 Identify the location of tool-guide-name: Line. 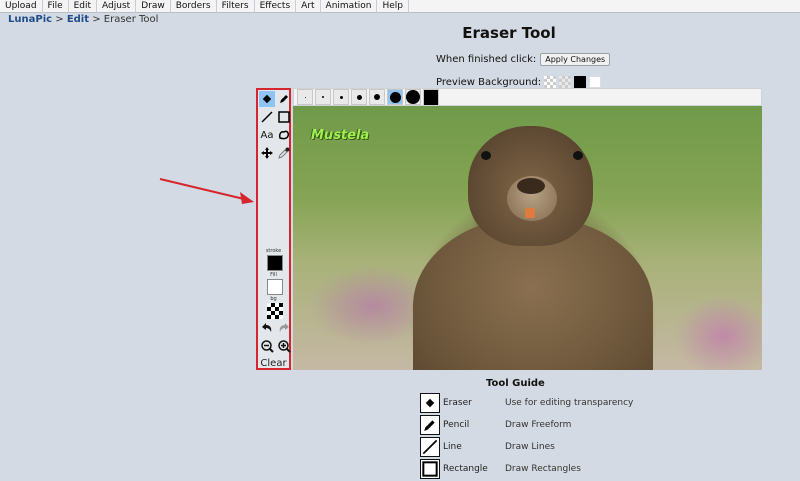
(452, 447).